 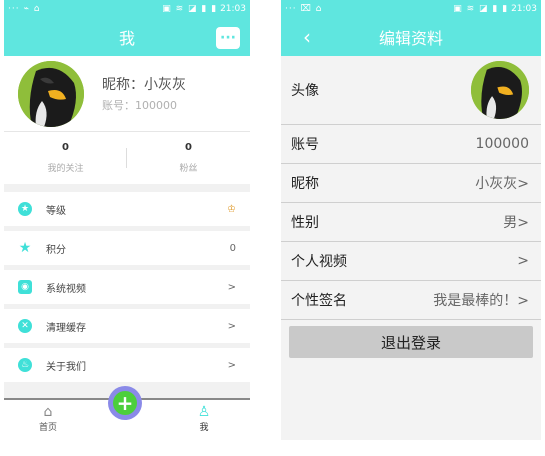 What do you see at coordinates (25, 326) in the screenshot?
I see `clear-icon: ✕` at bounding box center [25, 326].